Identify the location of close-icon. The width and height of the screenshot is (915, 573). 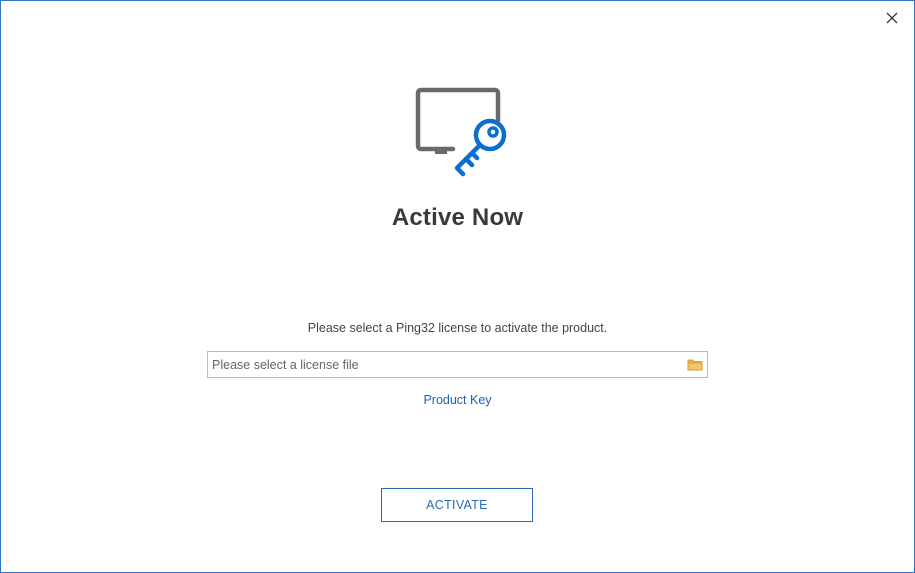
(892, 18).